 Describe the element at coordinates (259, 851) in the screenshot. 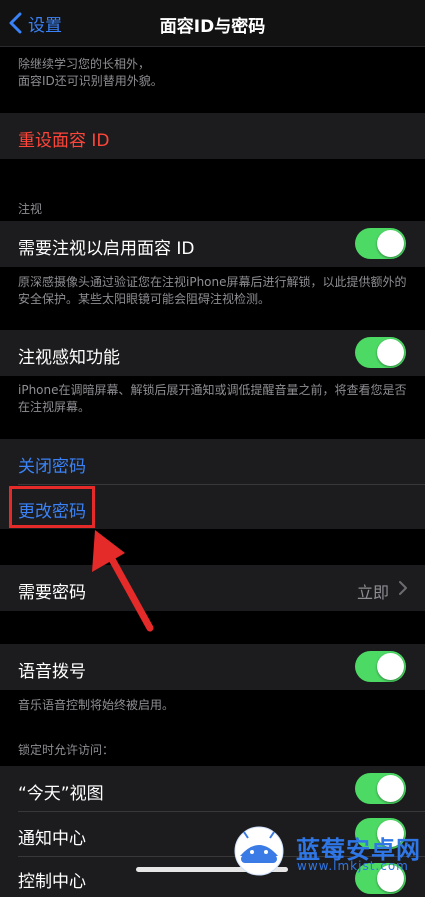

I see `watermark-logo-icon` at that location.